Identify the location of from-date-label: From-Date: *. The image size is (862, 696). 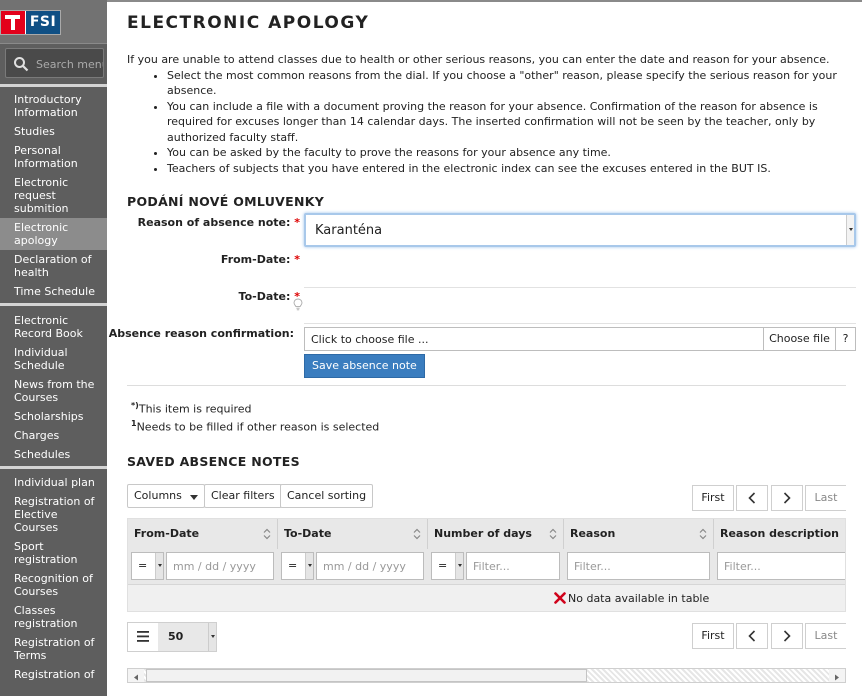
(260, 259).